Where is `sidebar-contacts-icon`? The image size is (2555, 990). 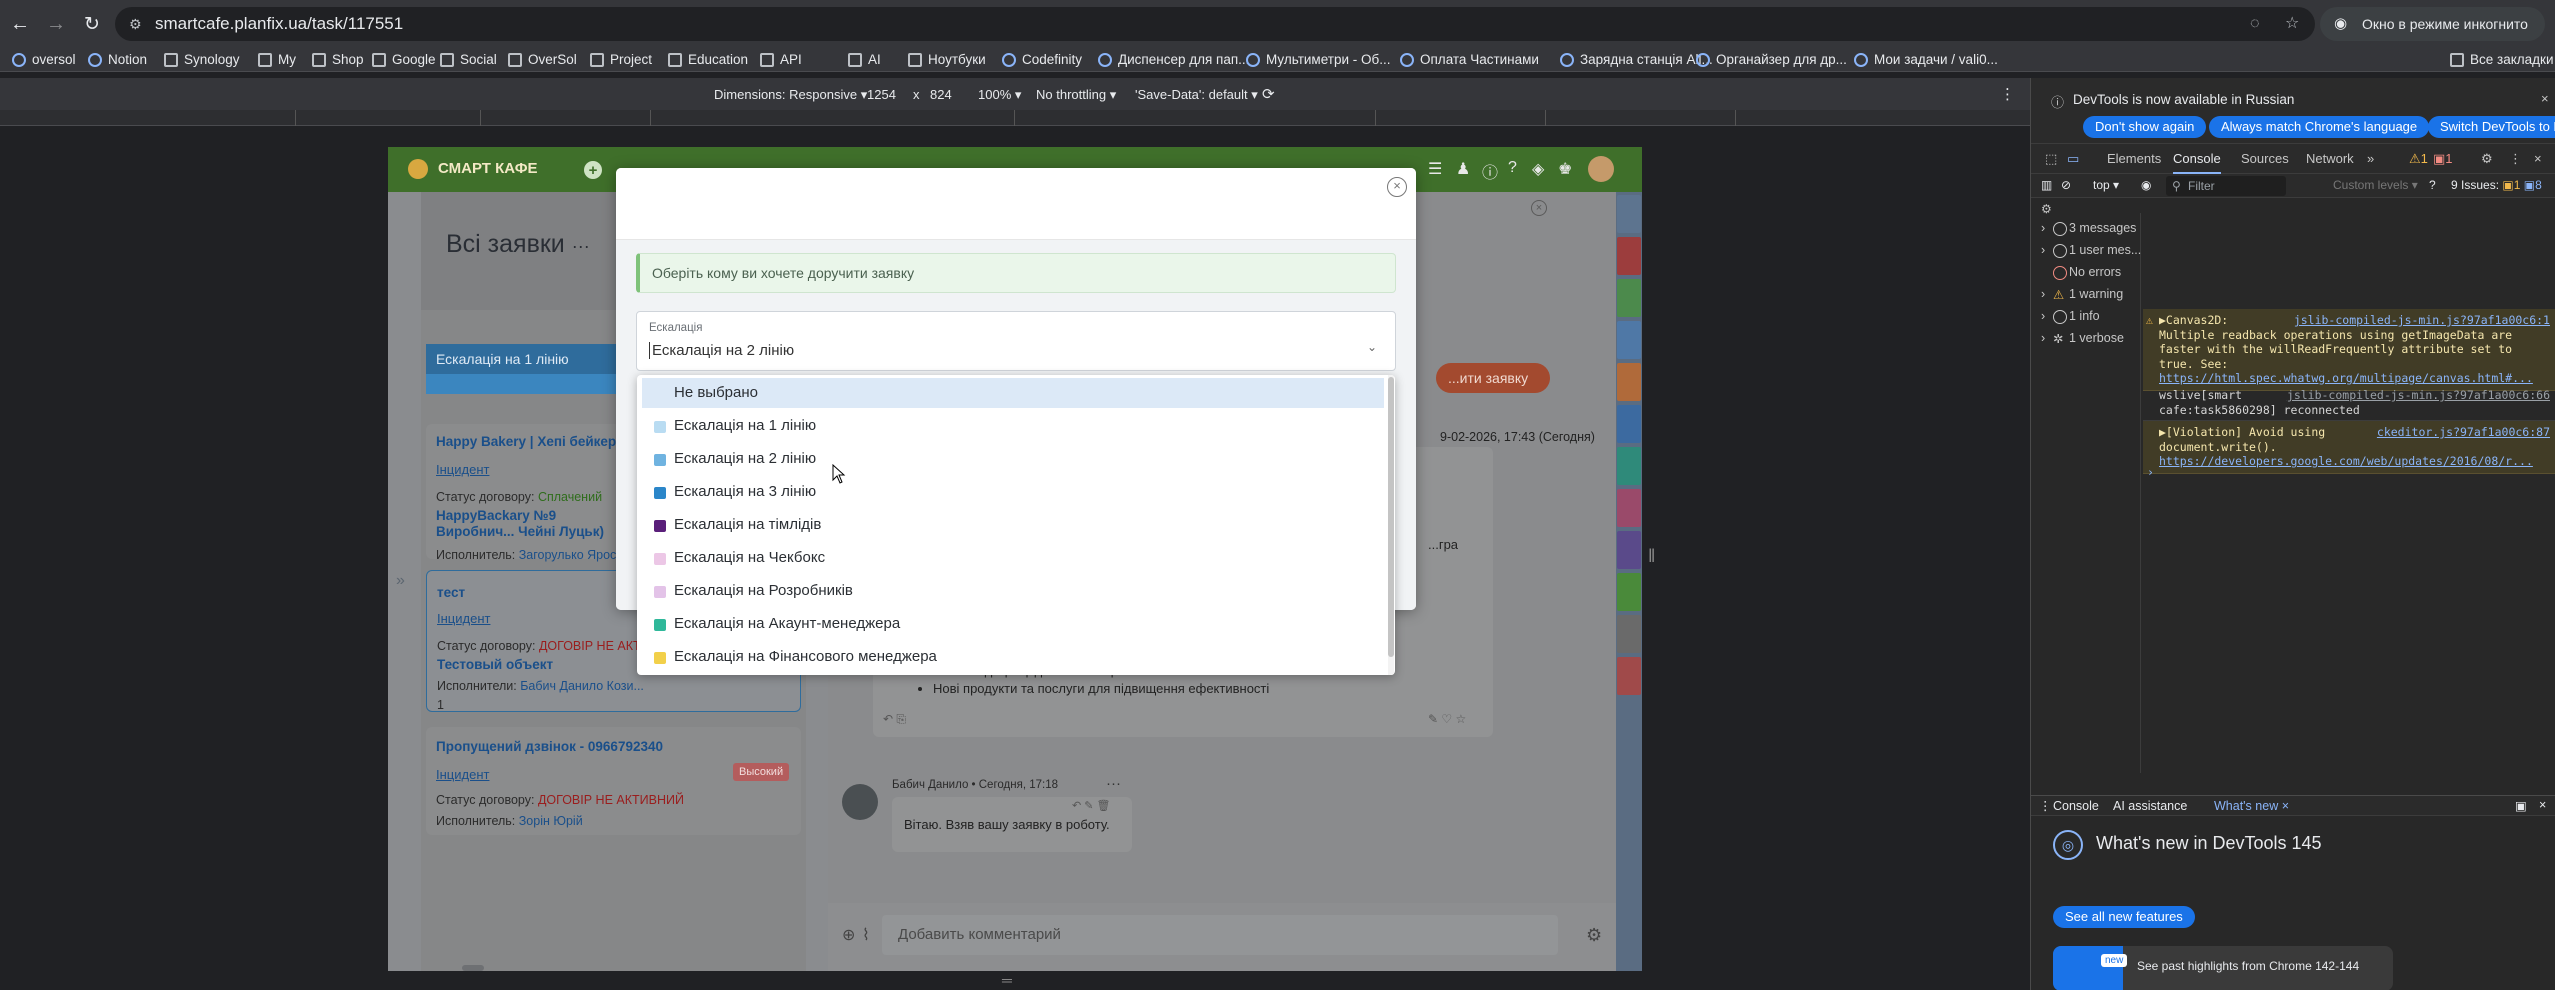 sidebar-contacts-icon is located at coordinates (1629, 508).